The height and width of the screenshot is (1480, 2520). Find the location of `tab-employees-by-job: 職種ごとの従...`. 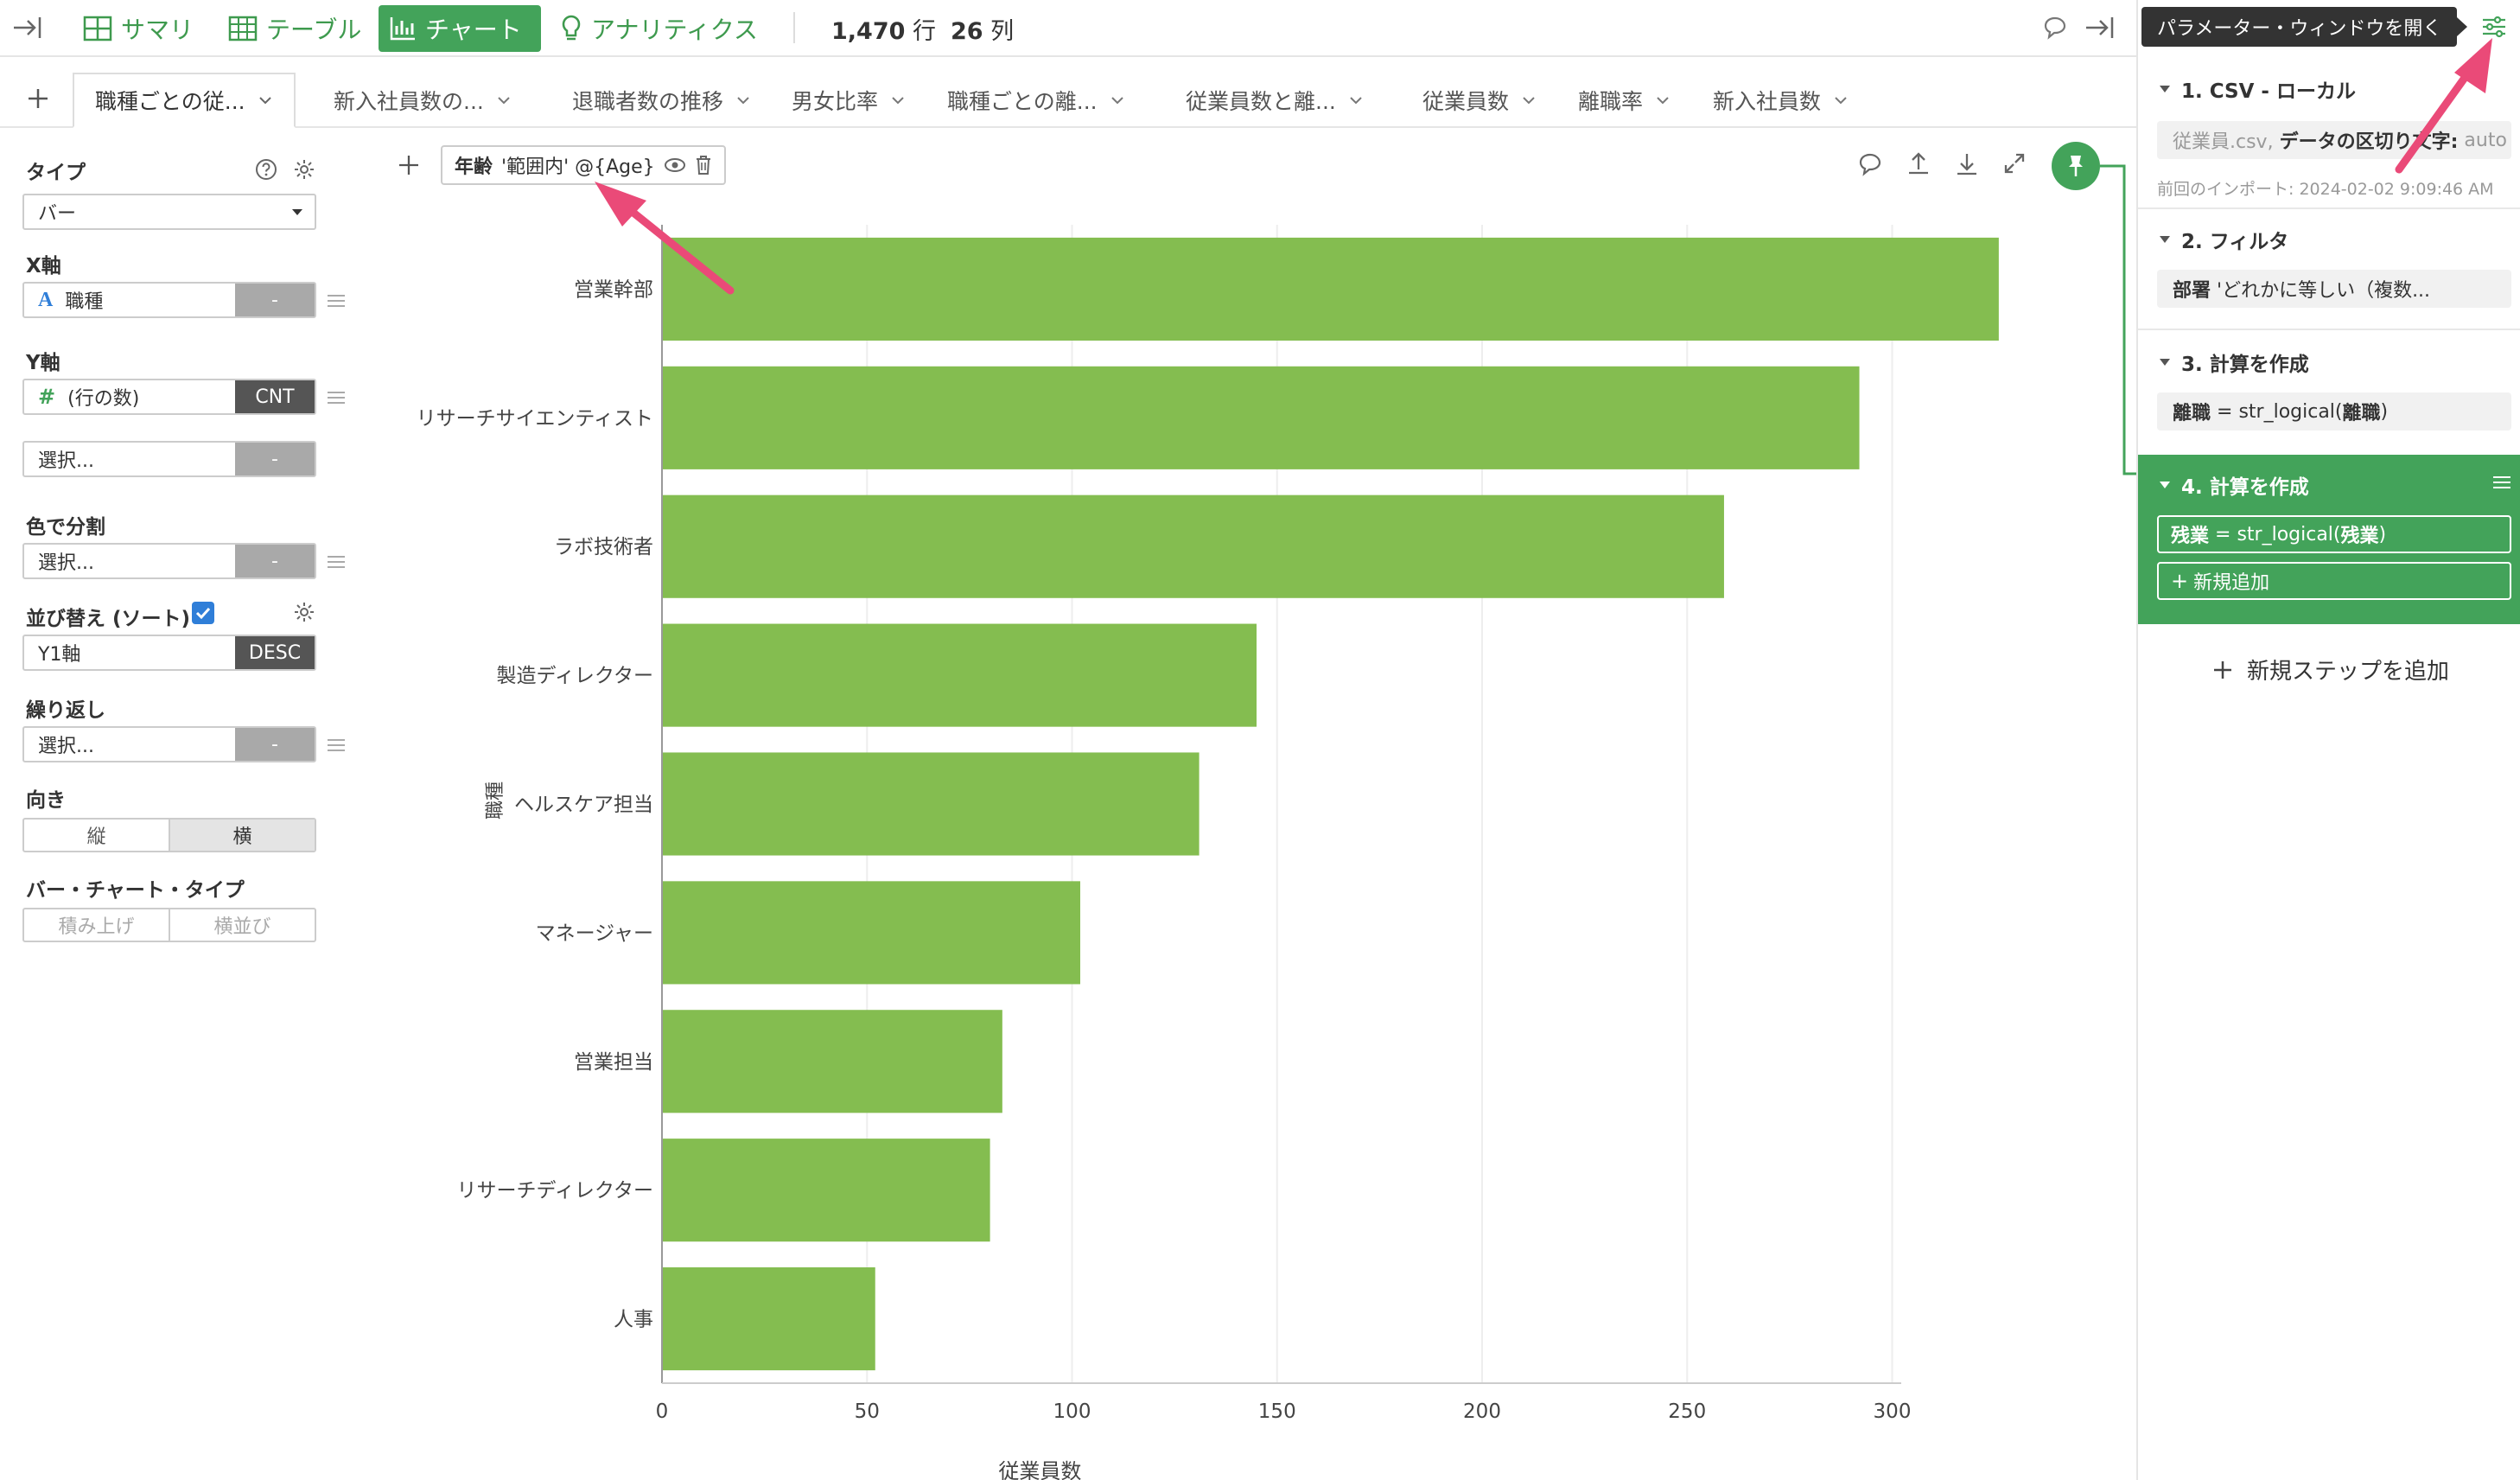

tab-employees-by-job: 職種ごとの従... is located at coordinates (184, 100).